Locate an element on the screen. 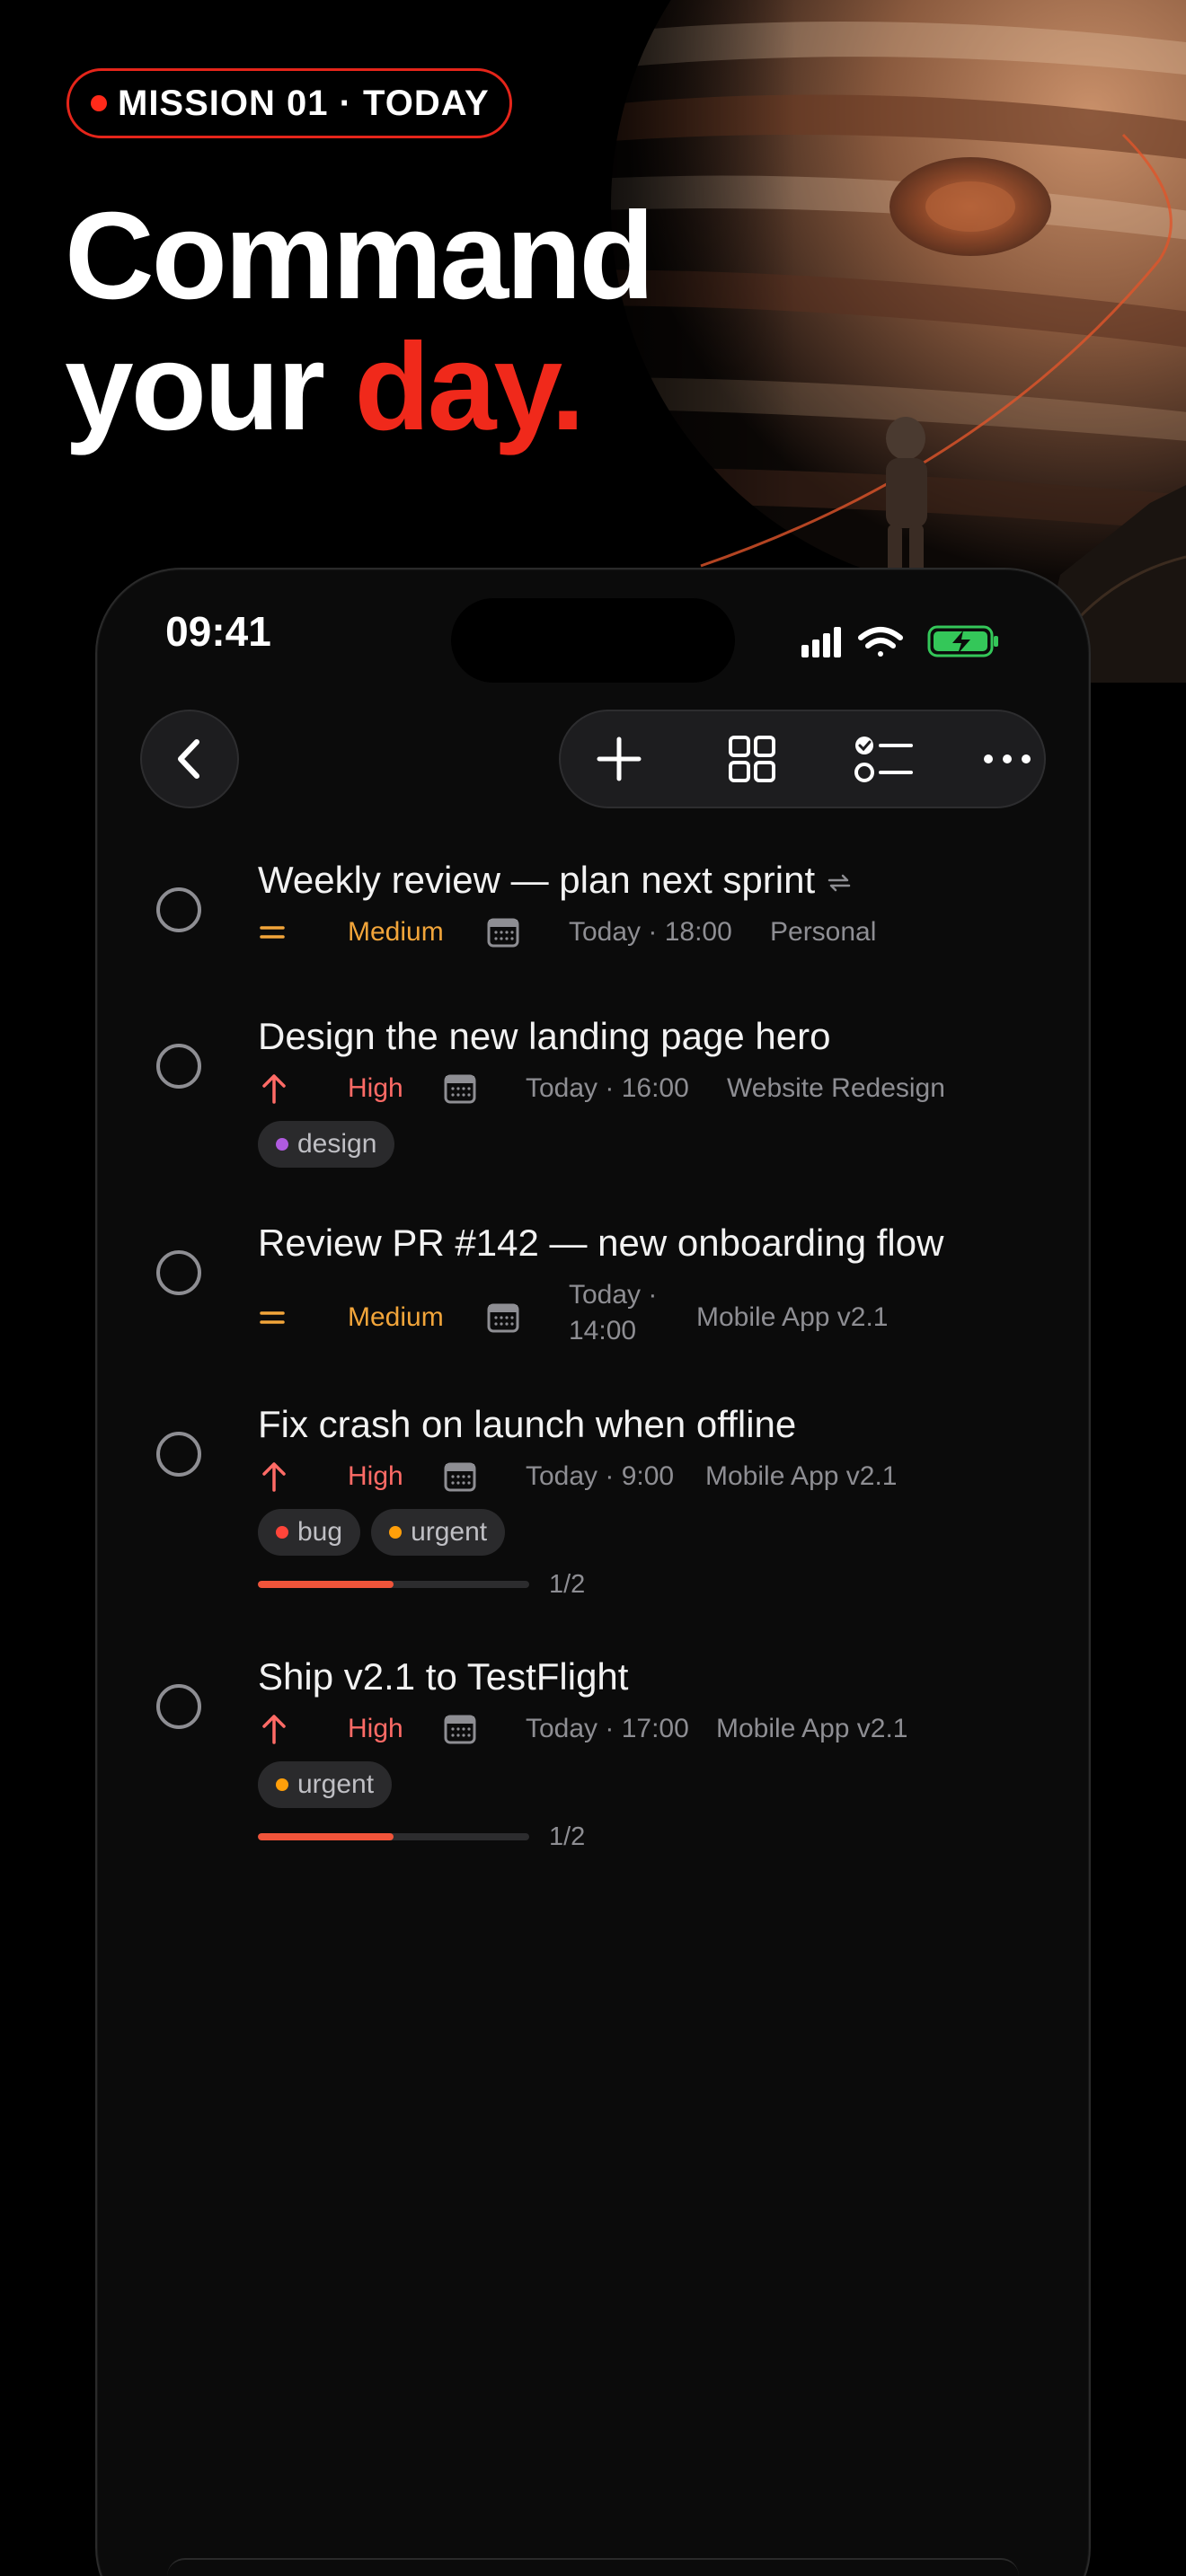  more-button is located at coordinates (1008, 759).